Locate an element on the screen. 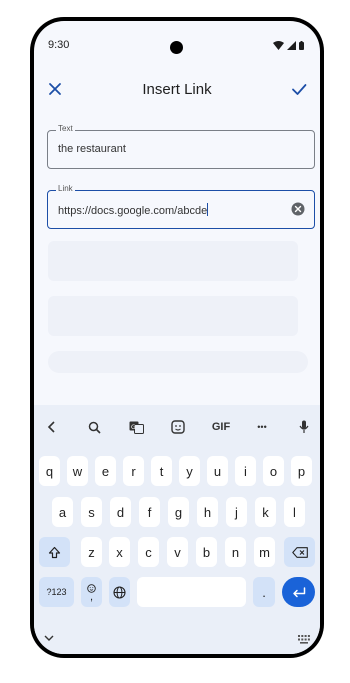 The height and width of the screenshot is (683, 350). key-e: e is located at coordinates (105, 471).